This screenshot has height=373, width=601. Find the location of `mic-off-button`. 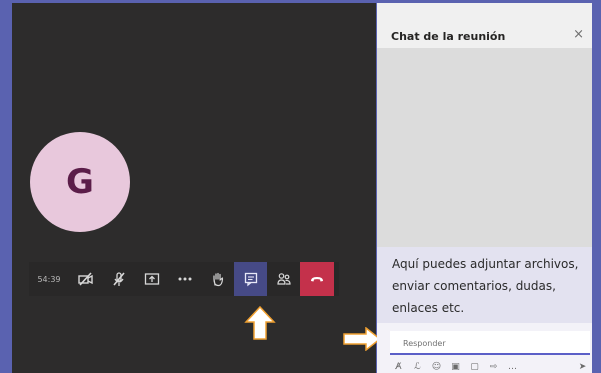

mic-off-button is located at coordinates (118, 279).